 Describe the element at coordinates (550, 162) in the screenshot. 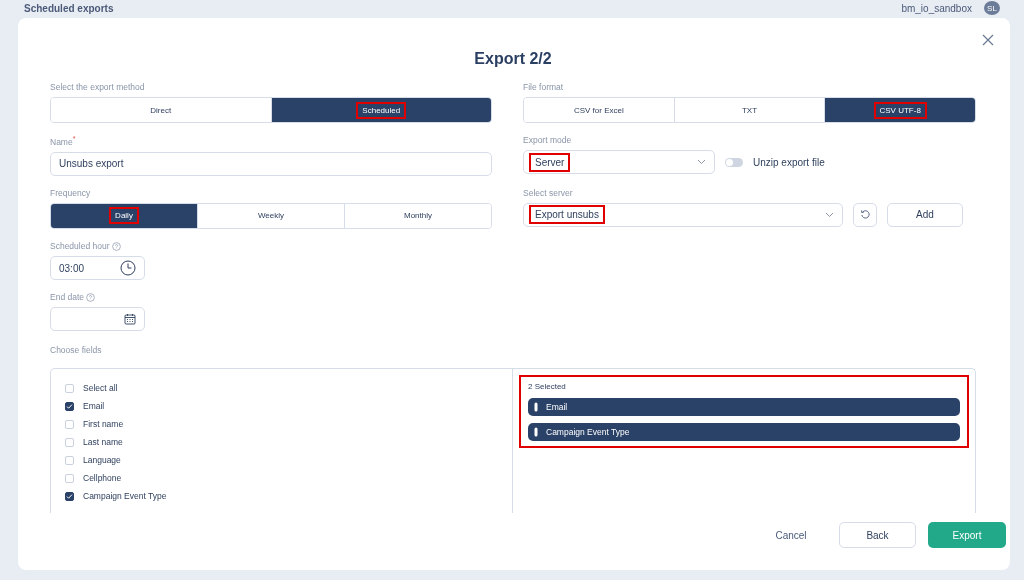

I see `dropdown-value: Server` at that location.